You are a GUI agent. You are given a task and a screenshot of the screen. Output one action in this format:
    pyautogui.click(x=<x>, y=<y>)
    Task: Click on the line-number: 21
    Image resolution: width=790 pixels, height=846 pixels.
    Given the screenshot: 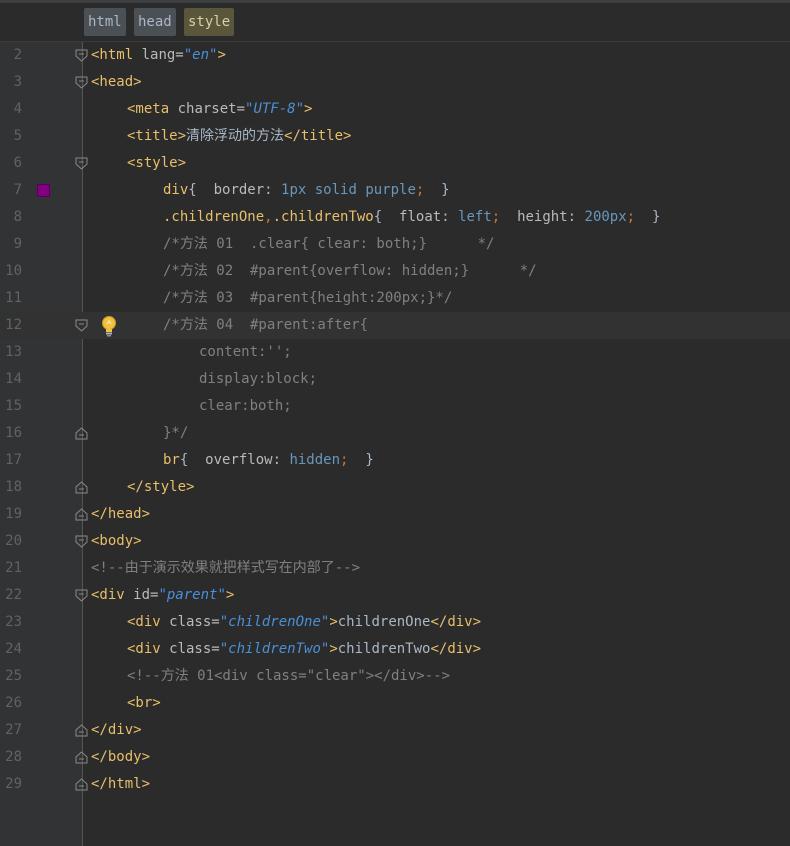 What is the action you would take?
    pyautogui.click(x=13, y=568)
    